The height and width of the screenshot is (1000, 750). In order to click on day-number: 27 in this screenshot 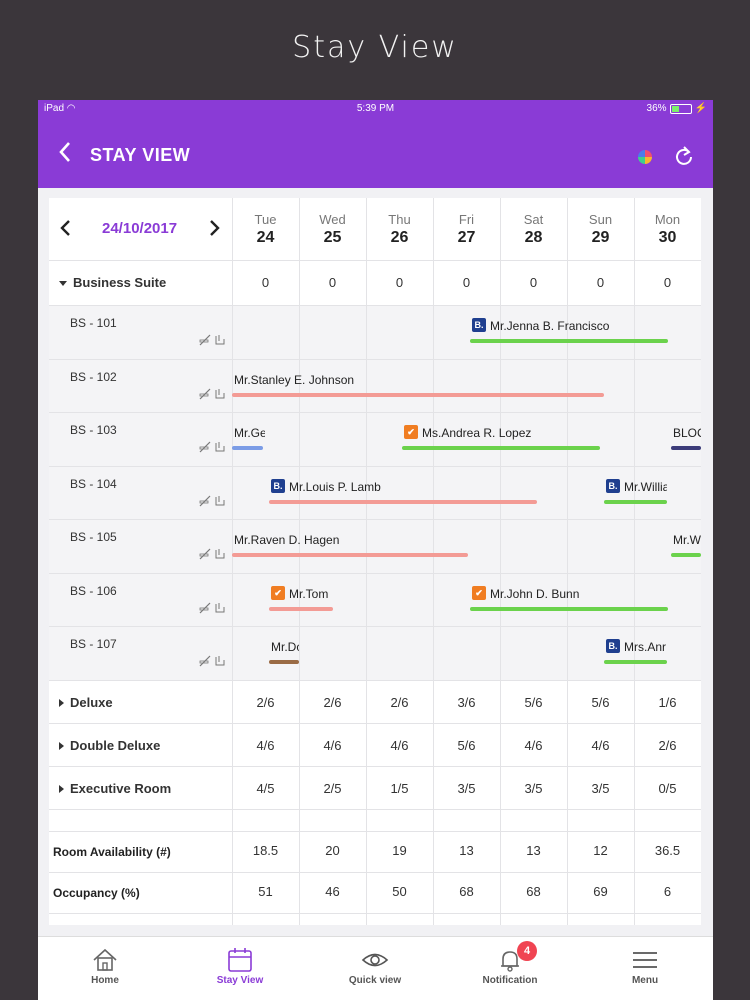, I will do `click(466, 238)`.